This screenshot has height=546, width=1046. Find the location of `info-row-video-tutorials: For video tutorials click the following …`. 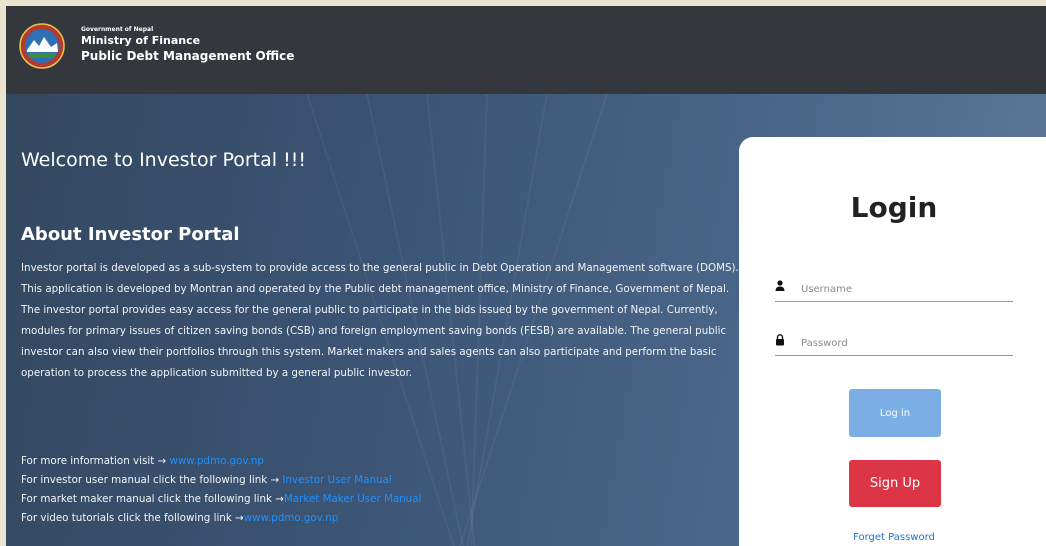

info-row-video-tutorials: For video tutorials click the following … is located at coordinates (221, 518).